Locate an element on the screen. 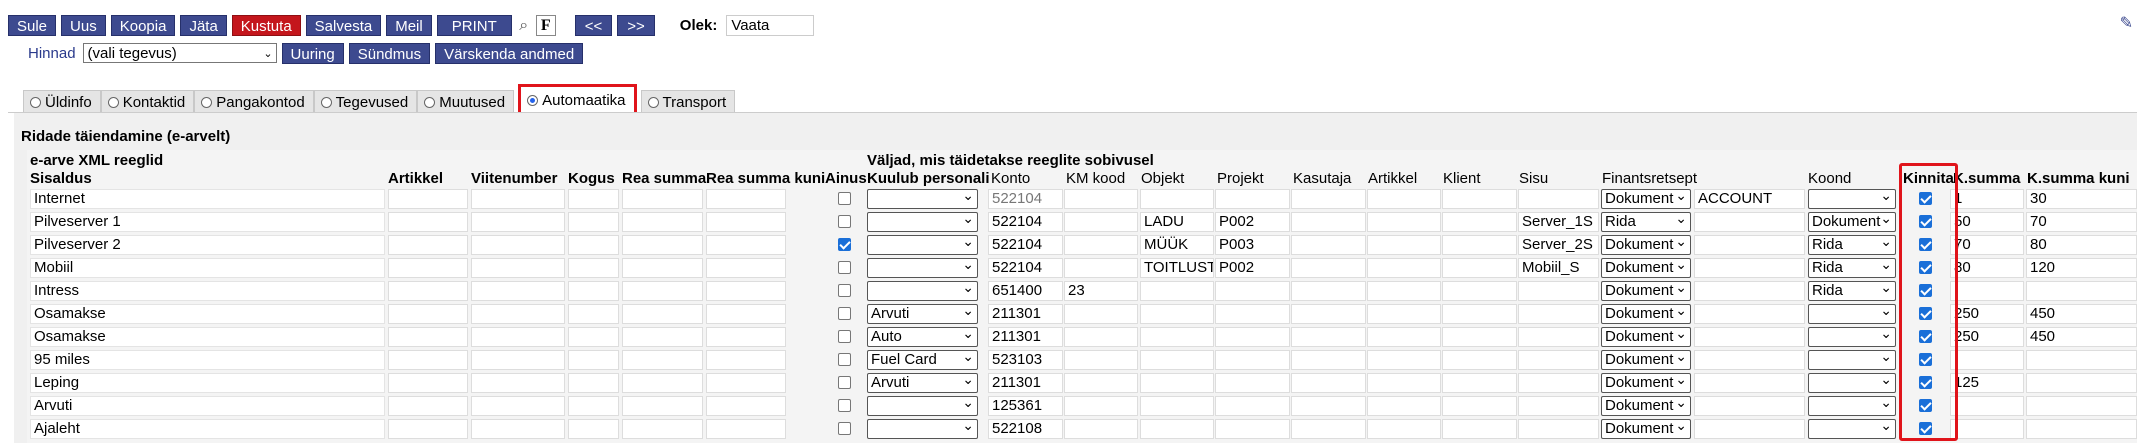  prices-link: Hinnad is located at coordinates (52, 53).